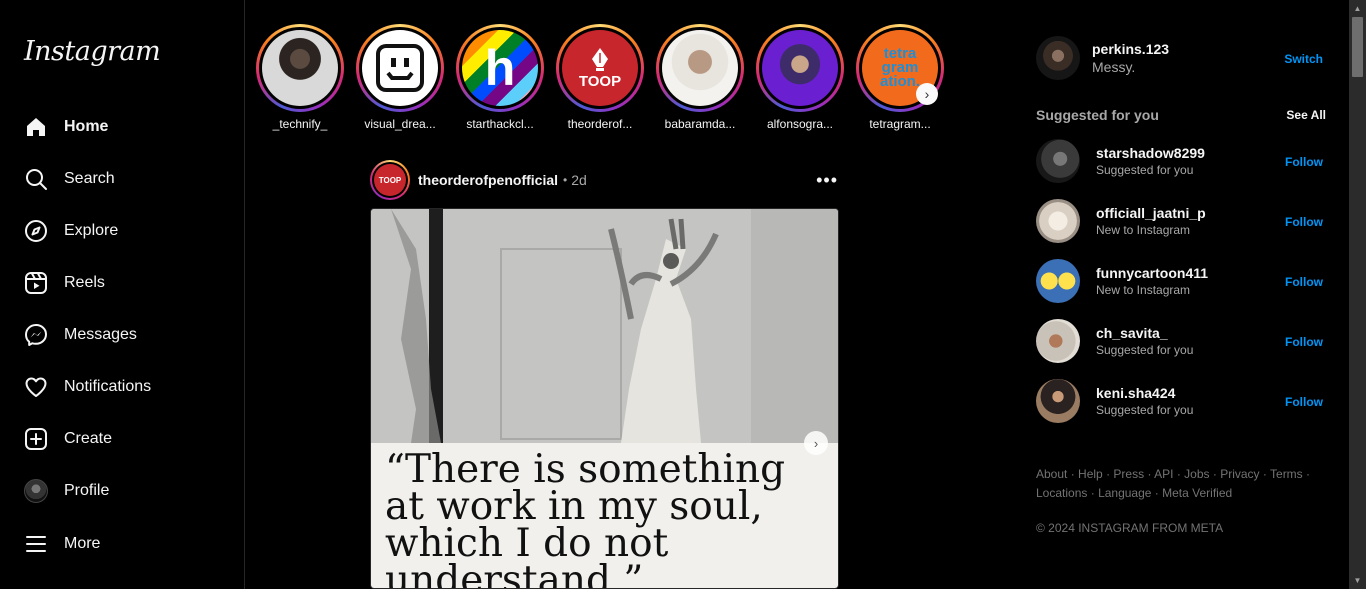  I want to click on post-username: theorderofpenofficial, so click(488, 180).